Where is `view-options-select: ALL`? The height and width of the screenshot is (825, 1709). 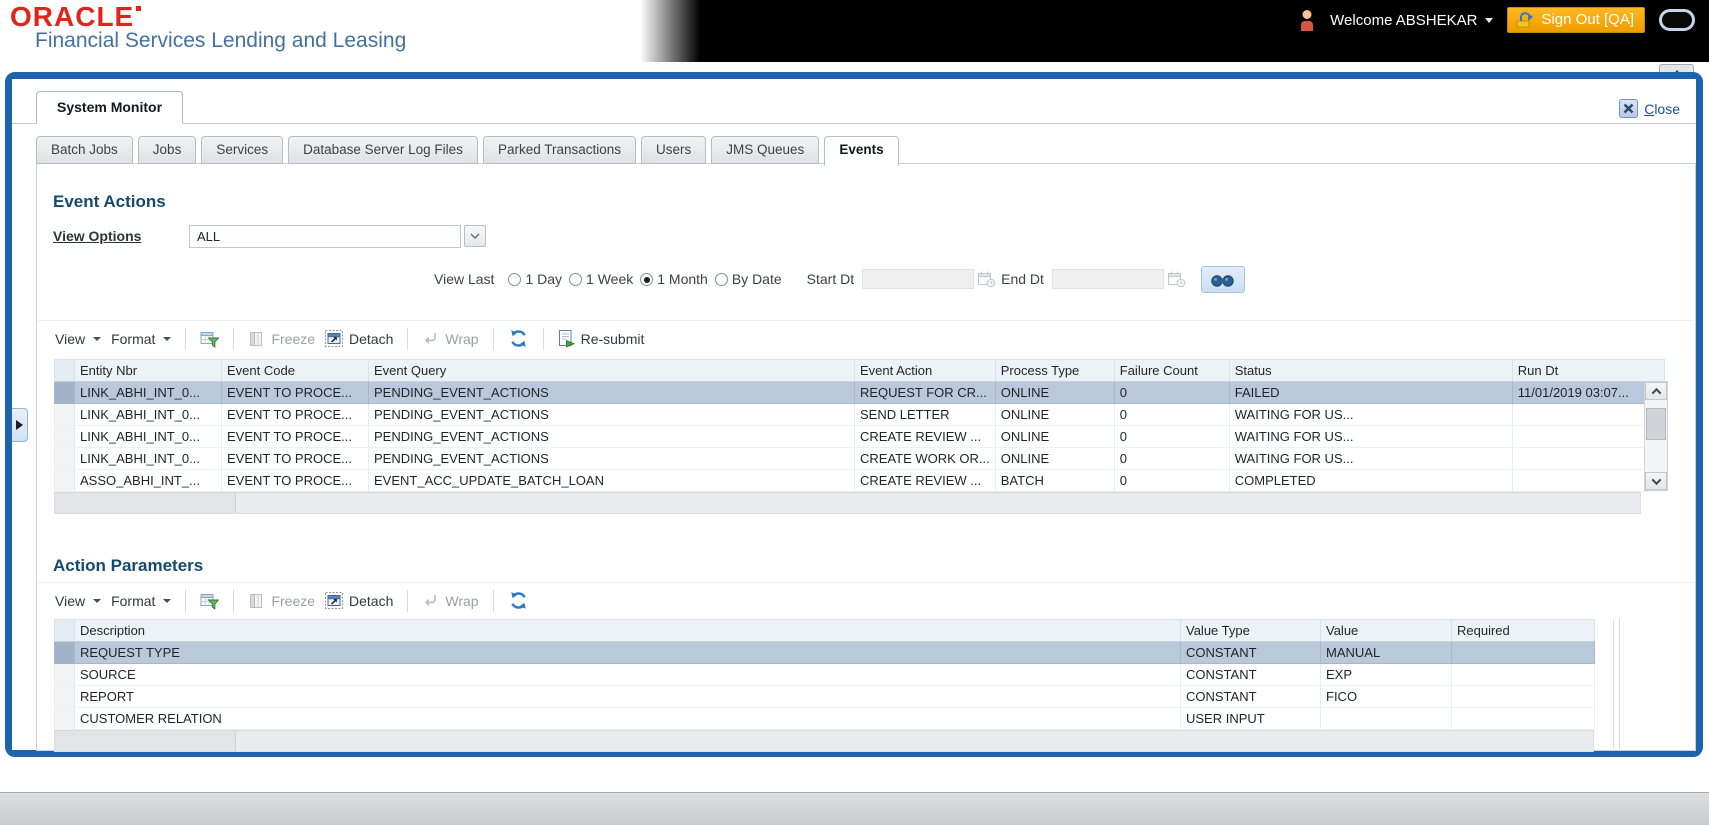
view-options-select: ALL is located at coordinates (325, 236).